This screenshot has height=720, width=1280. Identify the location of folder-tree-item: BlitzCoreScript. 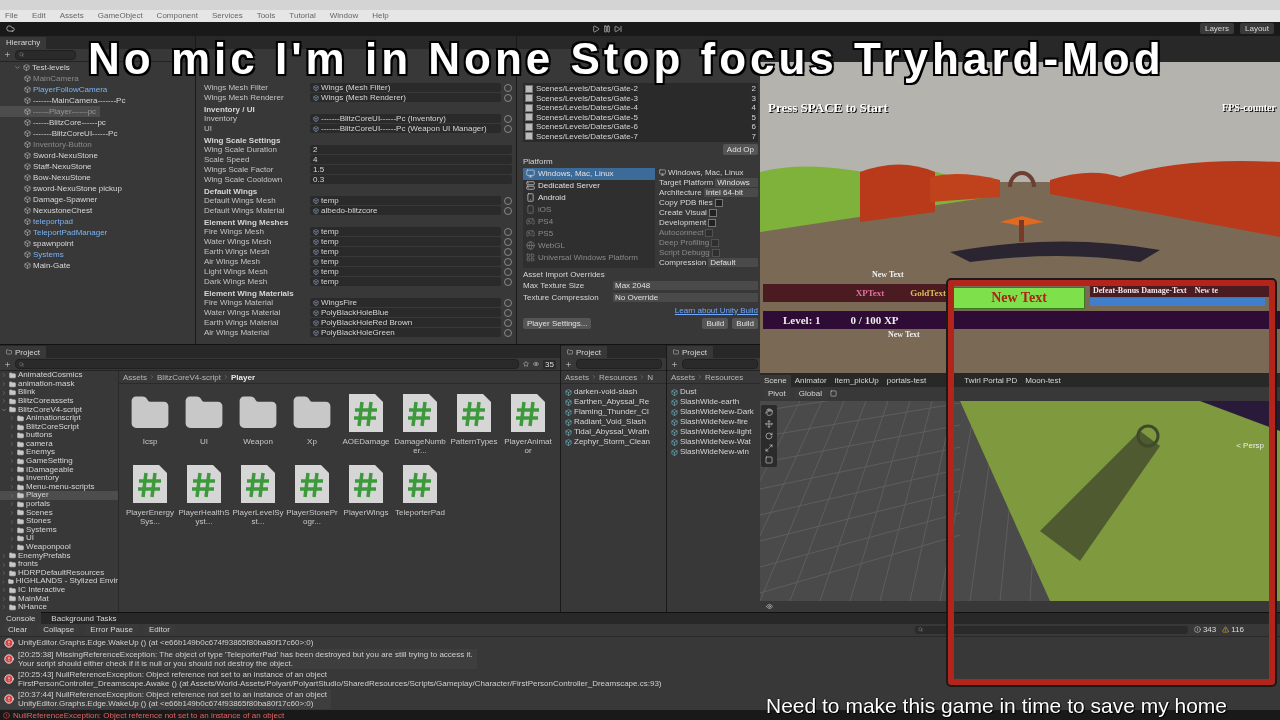
(59, 427).